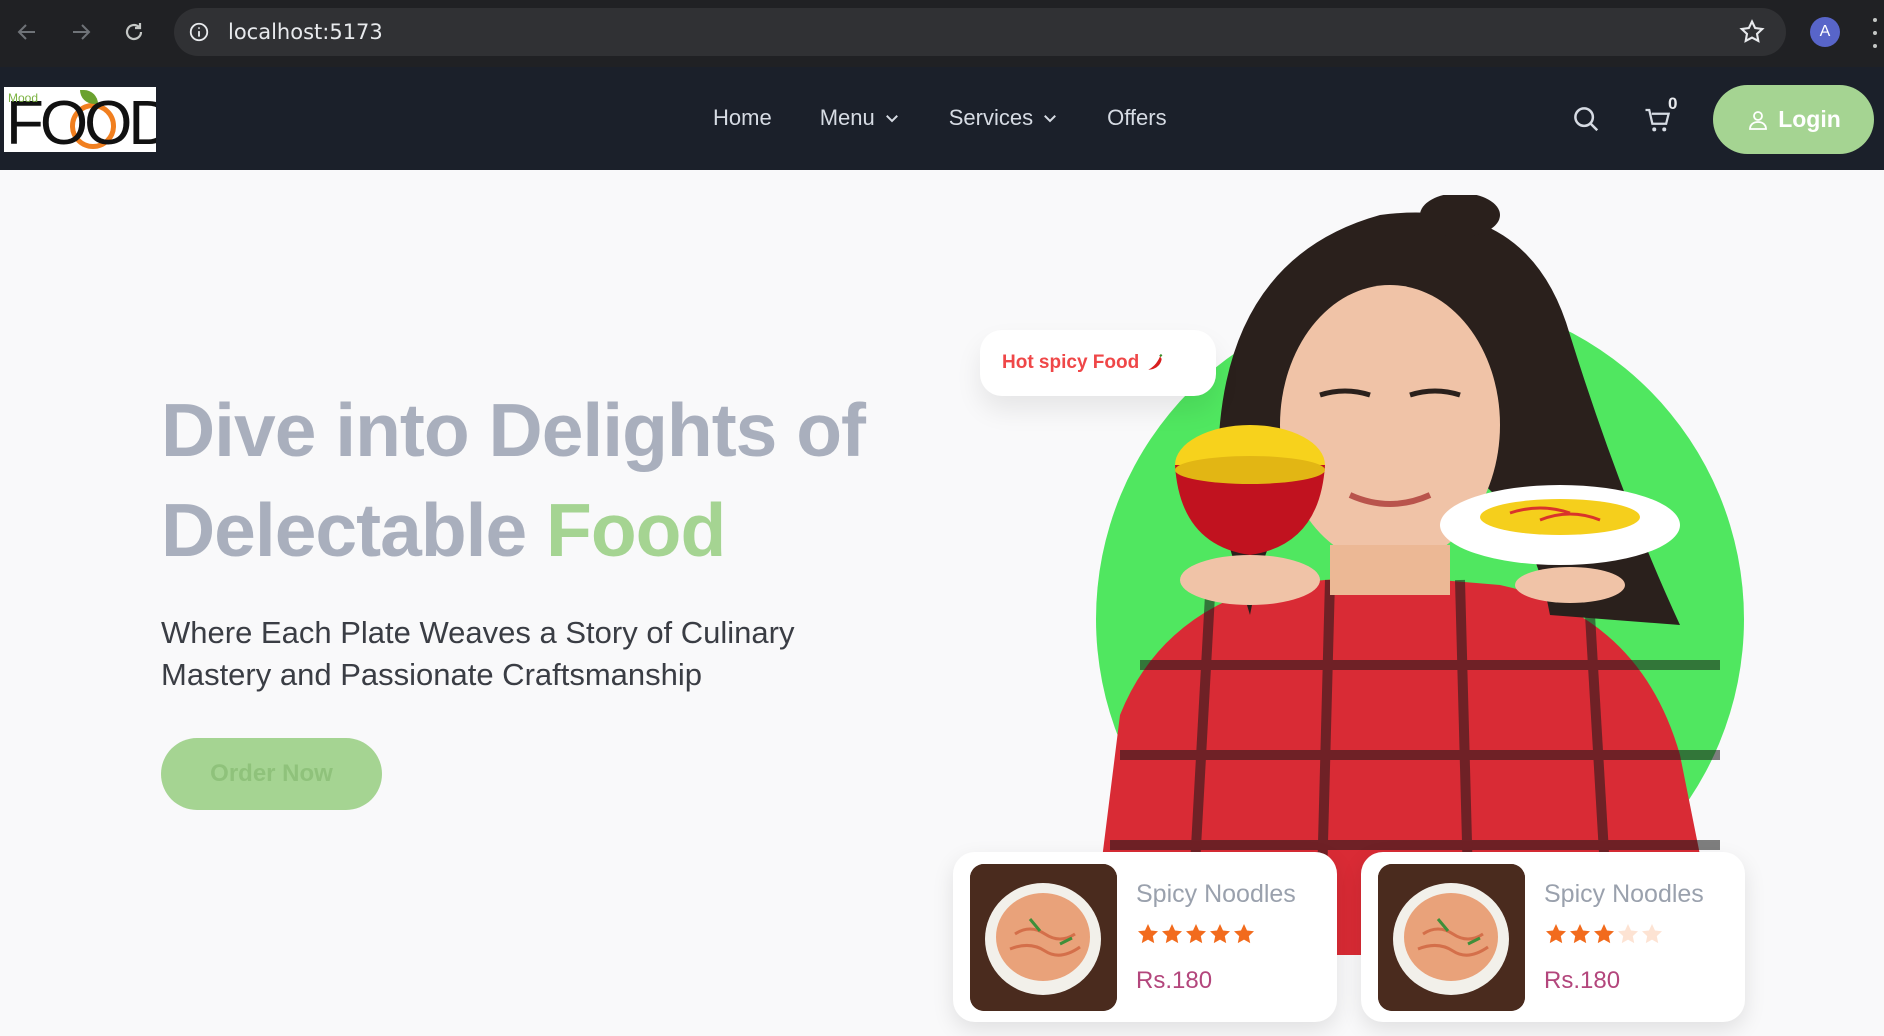 Image resolution: width=1884 pixels, height=1036 pixels. Describe the element at coordinates (991, 117) in the screenshot. I see `nav-label: Services` at that location.